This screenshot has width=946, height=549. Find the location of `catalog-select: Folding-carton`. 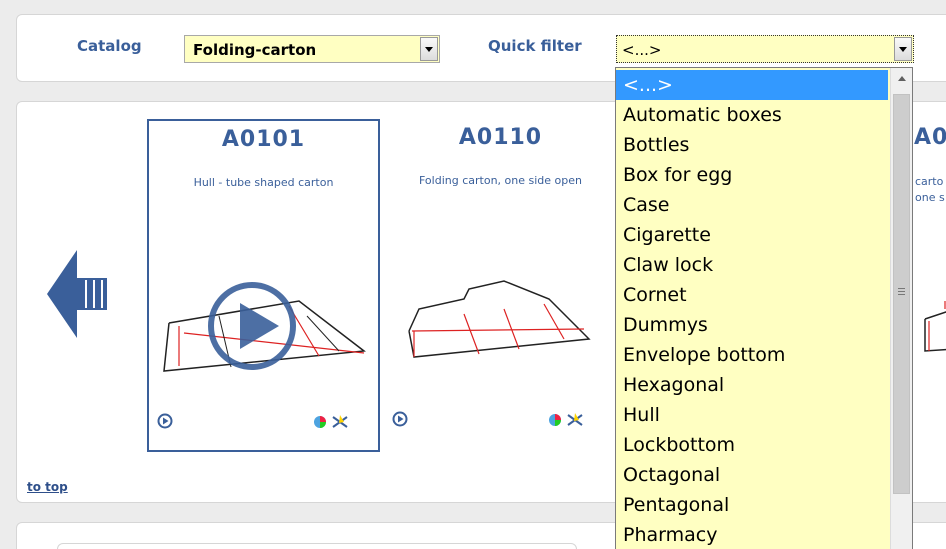

catalog-select: Folding-carton is located at coordinates (312, 49).